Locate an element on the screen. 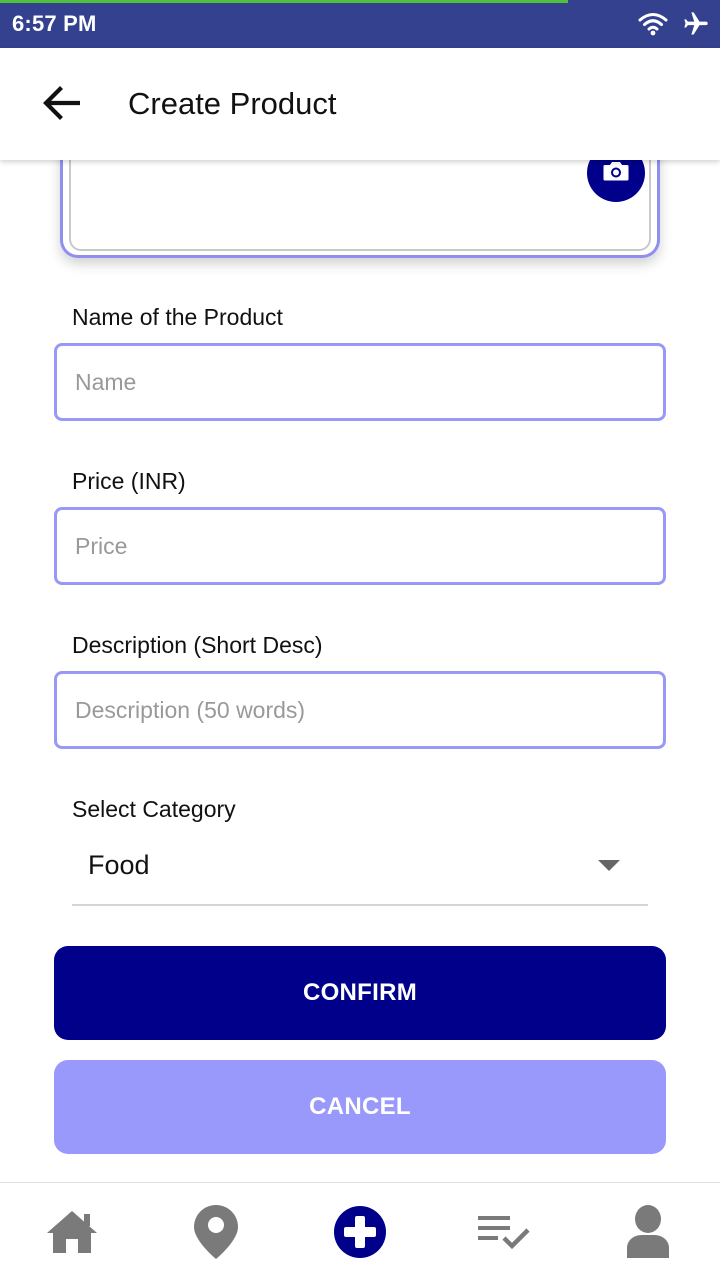 The image size is (720, 1280). price-input is located at coordinates (360, 546).